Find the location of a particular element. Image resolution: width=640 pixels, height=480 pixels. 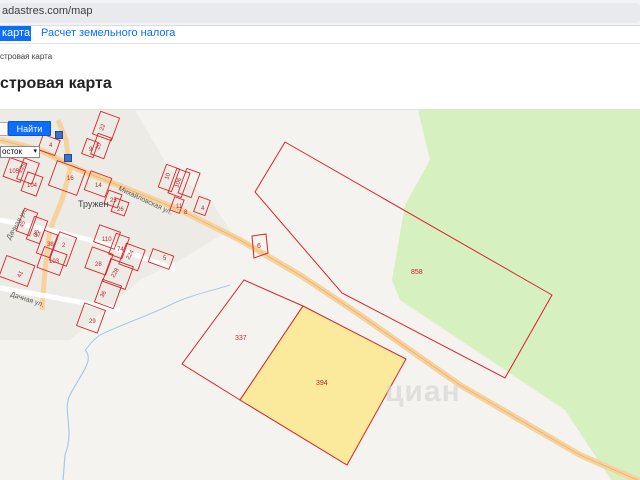

browser-address-bar: adastres.com/map is located at coordinates (320, 13).